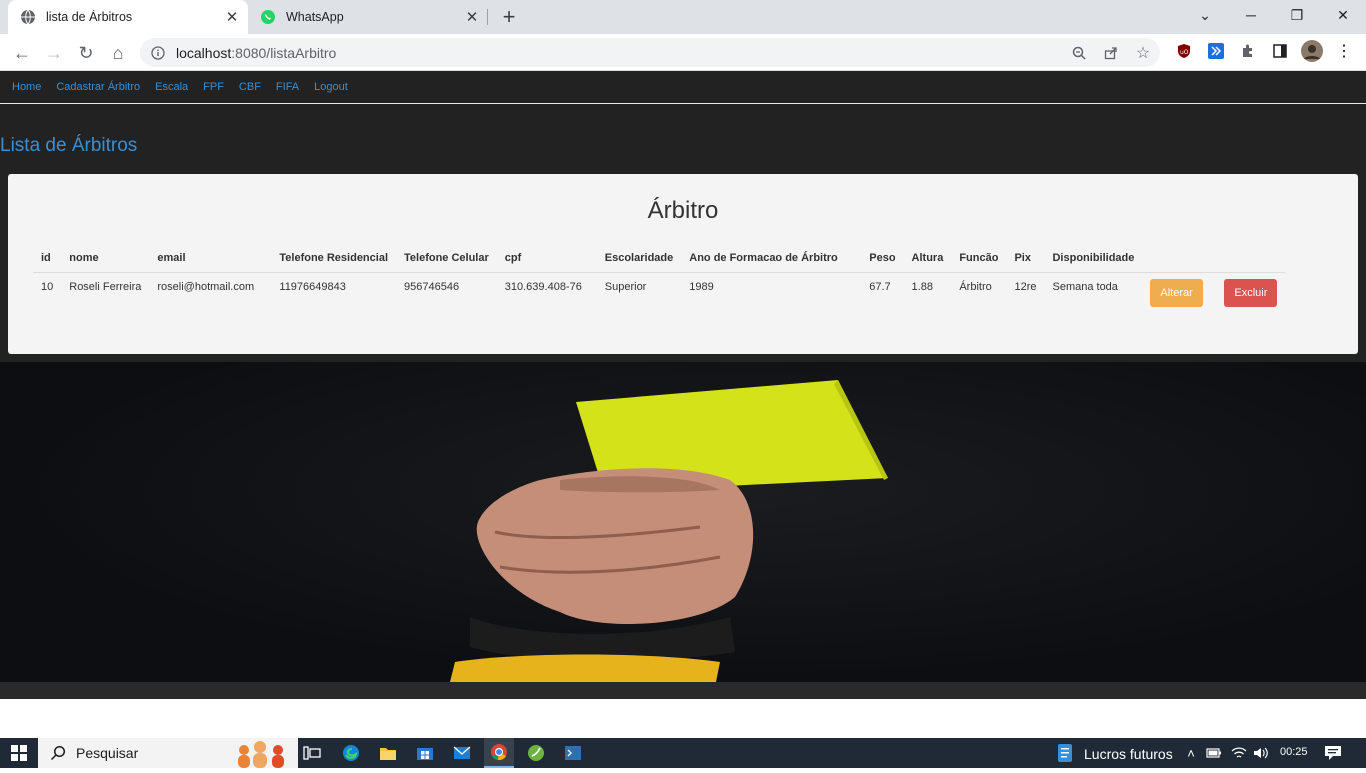 The image size is (1366, 773). I want to click on col-pix: Pix, so click(1025, 260).